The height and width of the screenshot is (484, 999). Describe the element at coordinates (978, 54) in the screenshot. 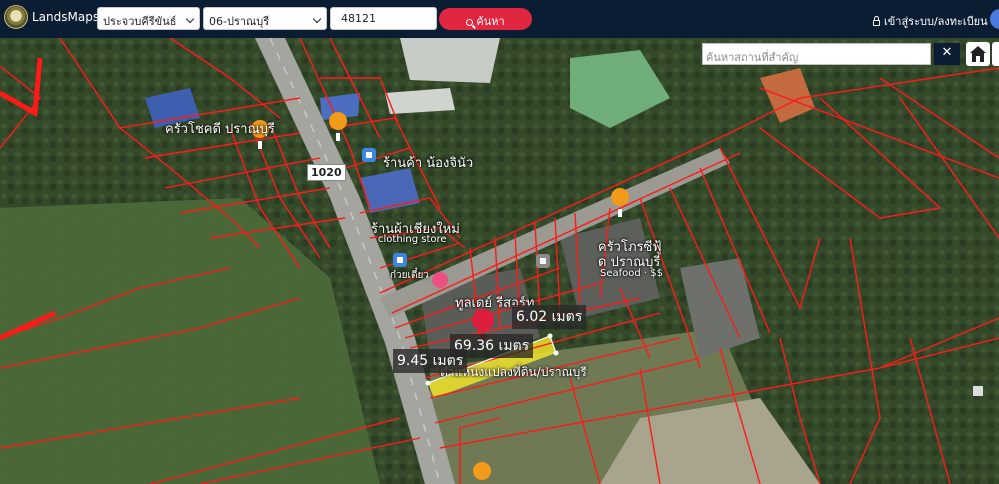

I see `home-button` at that location.